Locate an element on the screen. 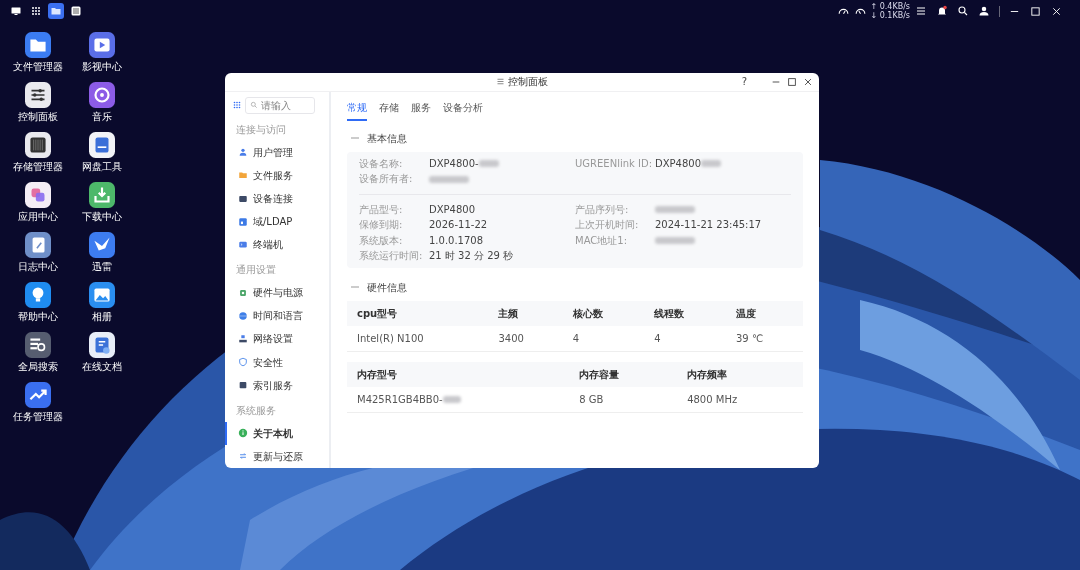  storage-icon is located at coordinates (38, 145).